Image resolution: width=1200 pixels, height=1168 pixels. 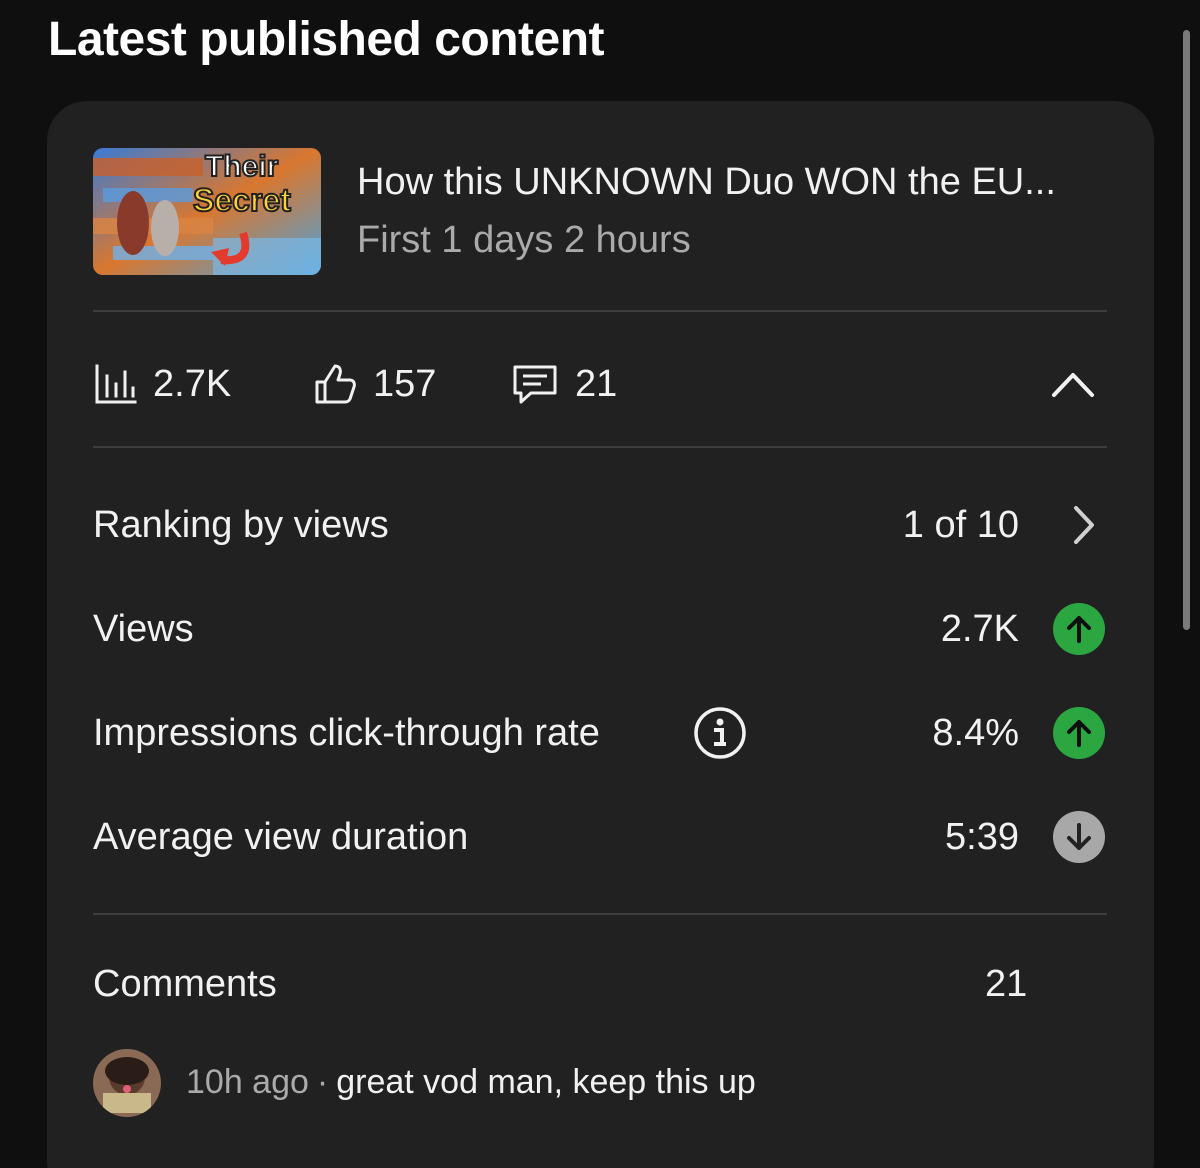 What do you see at coordinates (960, 525) in the screenshot?
I see `metric-value: 1 of 10` at bounding box center [960, 525].